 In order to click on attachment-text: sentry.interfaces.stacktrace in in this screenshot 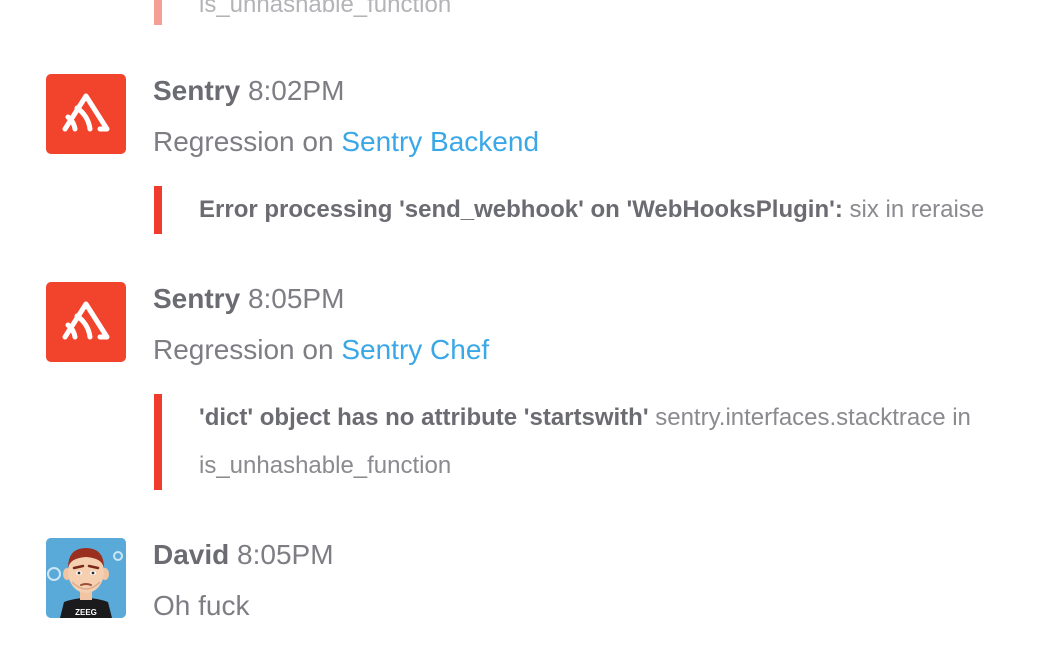, I will do `click(809, 417)`.